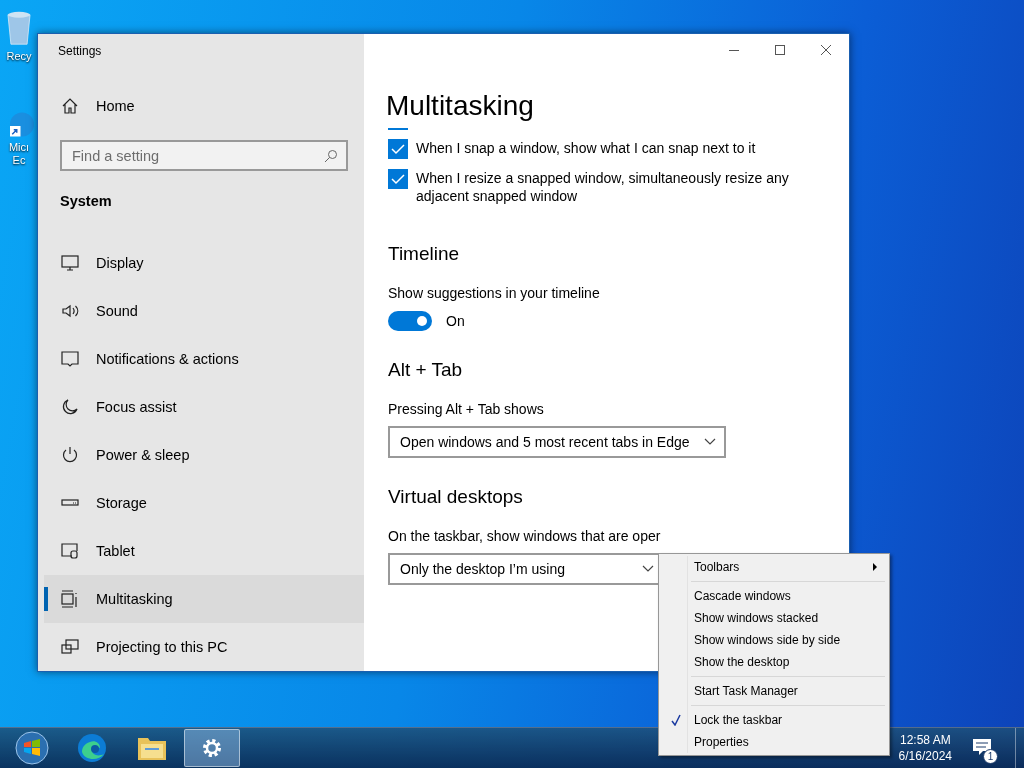 The width and height of the screenshot is (1024, 768). What do you see at coordinates (557, 442) in the screenshot?
I see `dropdown: Open windows and 5 most recent tabs in Edge` at bounding box center [557, 442].